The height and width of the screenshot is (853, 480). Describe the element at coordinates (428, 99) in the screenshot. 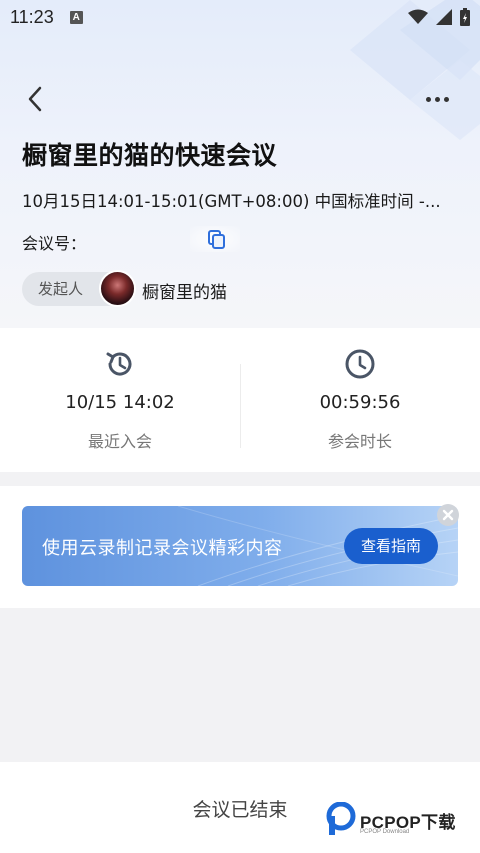

I see `more-icon` at that location.